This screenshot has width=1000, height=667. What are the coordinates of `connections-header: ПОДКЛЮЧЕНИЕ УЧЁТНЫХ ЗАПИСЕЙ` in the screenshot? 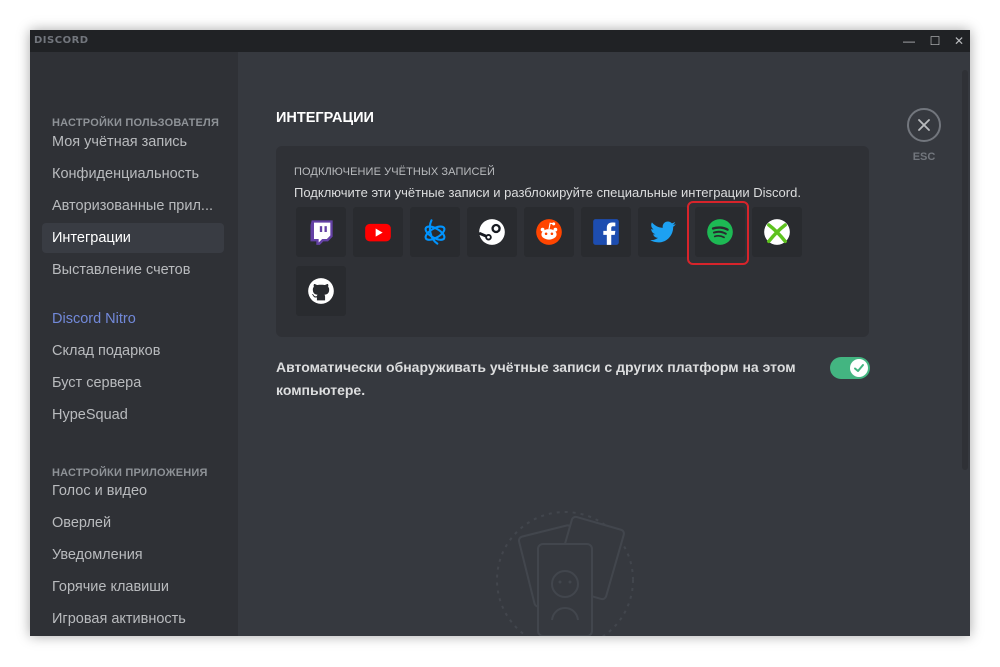 It's located at (394, 172).